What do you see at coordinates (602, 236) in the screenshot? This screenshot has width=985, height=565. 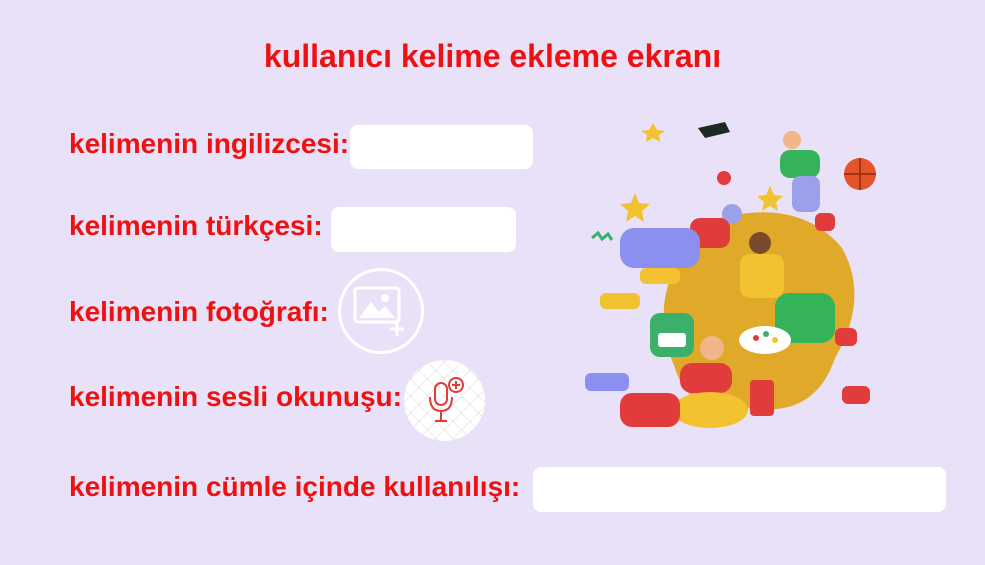 I see `squiggle-decoration` at bounding box center [602, 236].